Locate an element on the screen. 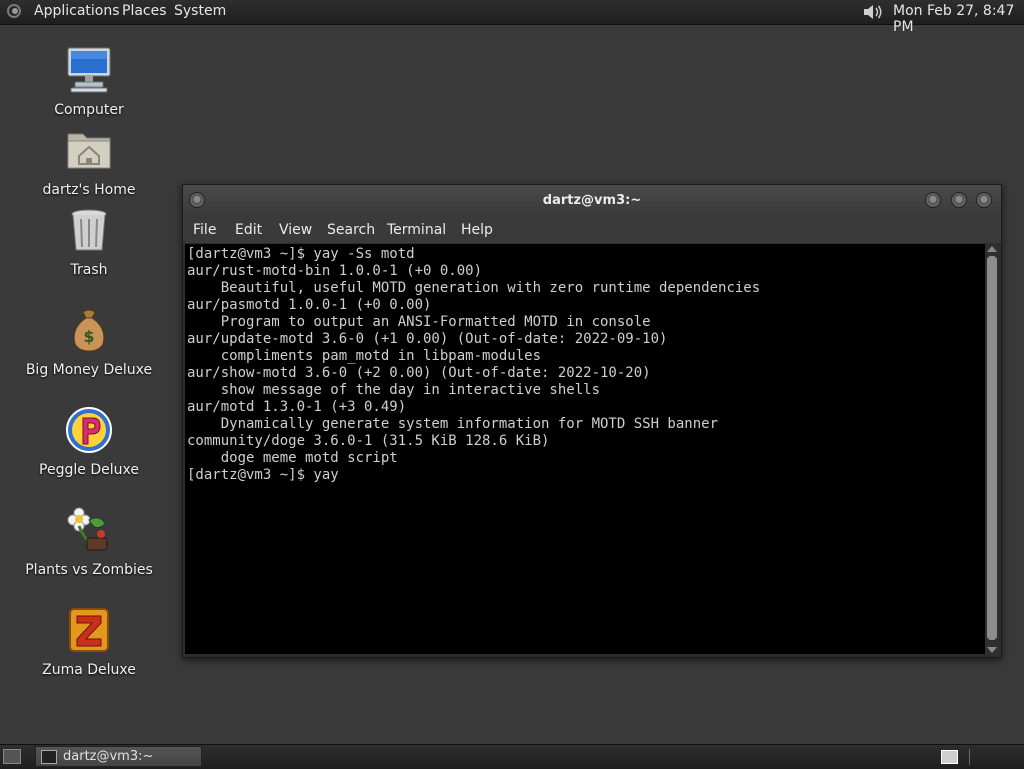 Image resolution: width=1024 pixels, height=769 pixels. desktop-icon-label: Trash is located at coordinates (89, 270).